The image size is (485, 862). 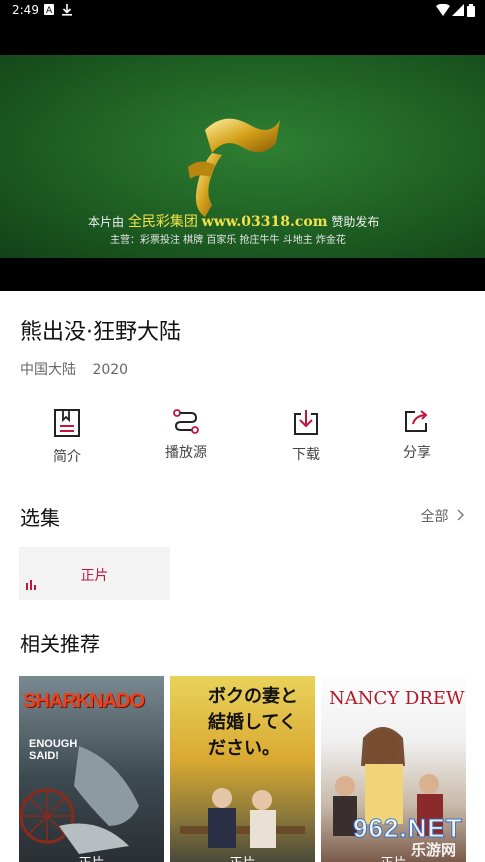 What do you see at coordinates (80, 369) in the screenshot?
I see `meta-info: 中国大陆 2020` at bounding box center [80, 369].